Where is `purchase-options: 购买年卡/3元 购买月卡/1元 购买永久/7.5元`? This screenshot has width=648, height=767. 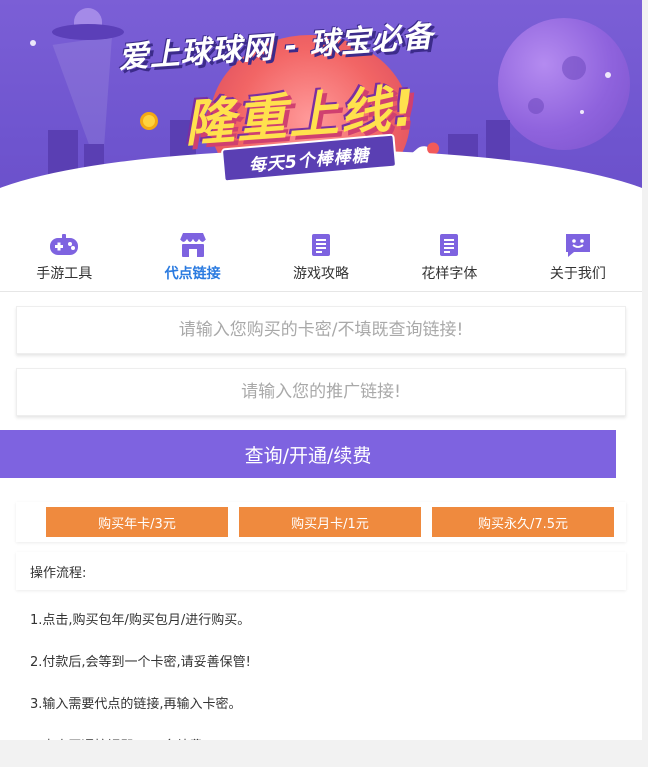 purchase-options: 购买年卡/3元 购买月卡/1元 购买永久/7.5元 is located at coordinates (321, 522).